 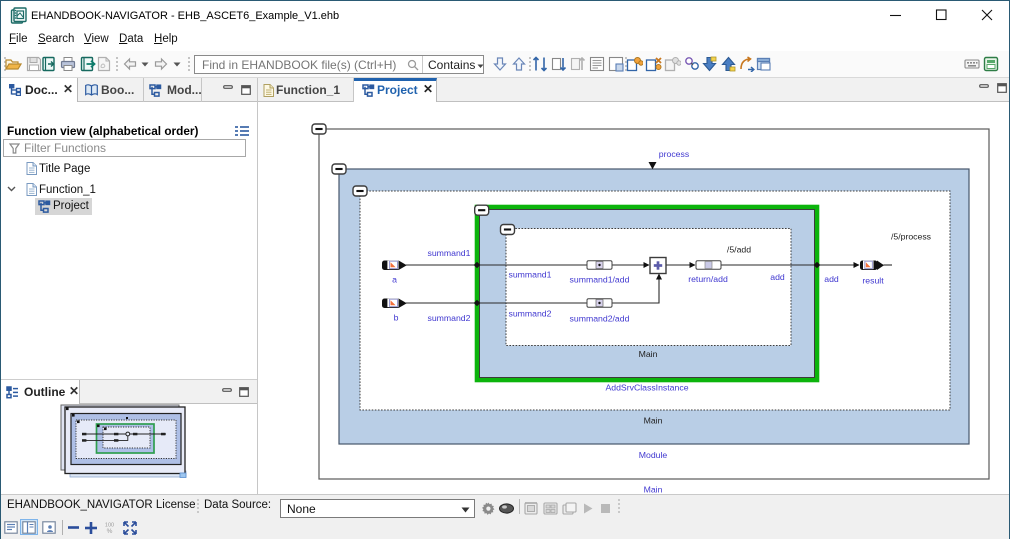 What do you see at coordinates (394, 280) in the screenshot?
I see `svg-text: a` at bounding box center [394, 280].